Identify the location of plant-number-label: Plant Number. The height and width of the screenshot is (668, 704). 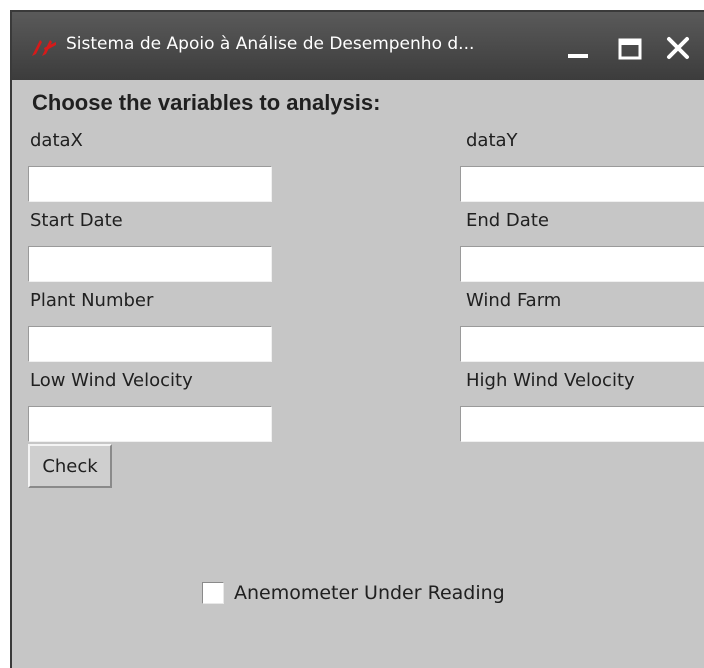
(92, 300).